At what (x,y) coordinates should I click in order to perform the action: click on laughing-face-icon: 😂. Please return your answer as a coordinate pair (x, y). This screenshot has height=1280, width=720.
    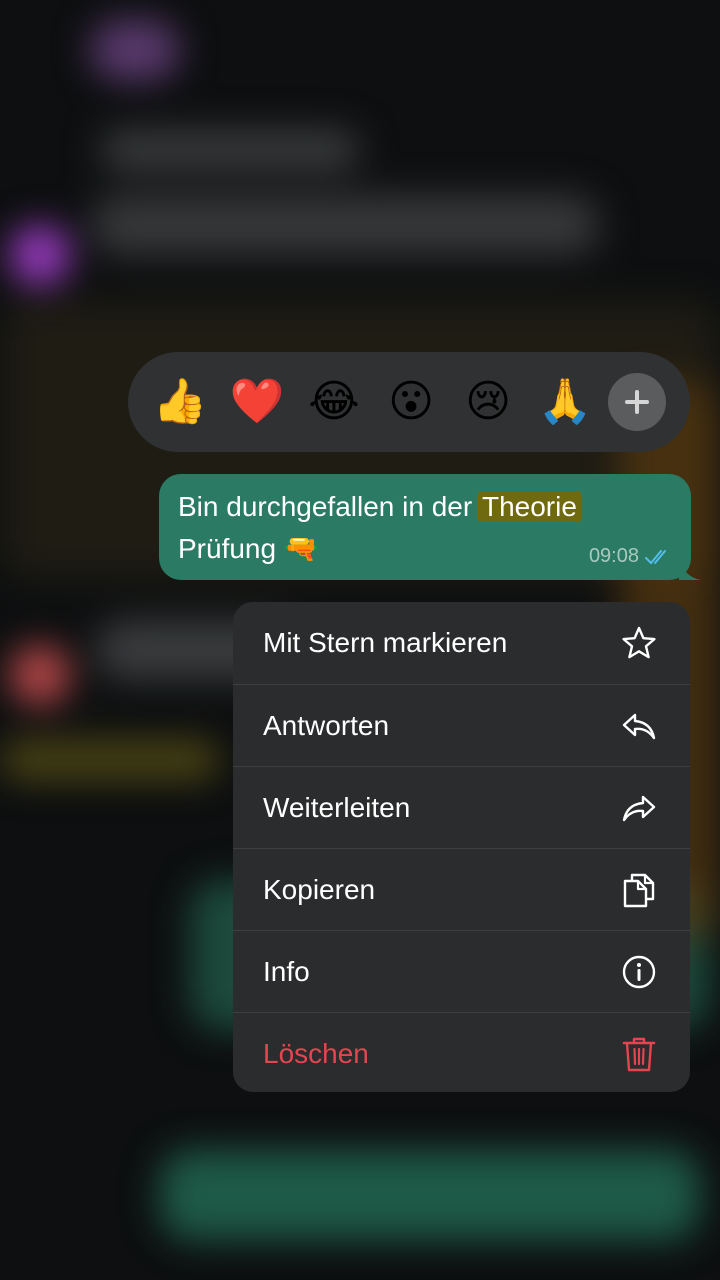
    Looking at the image, I should click on (334, 401).